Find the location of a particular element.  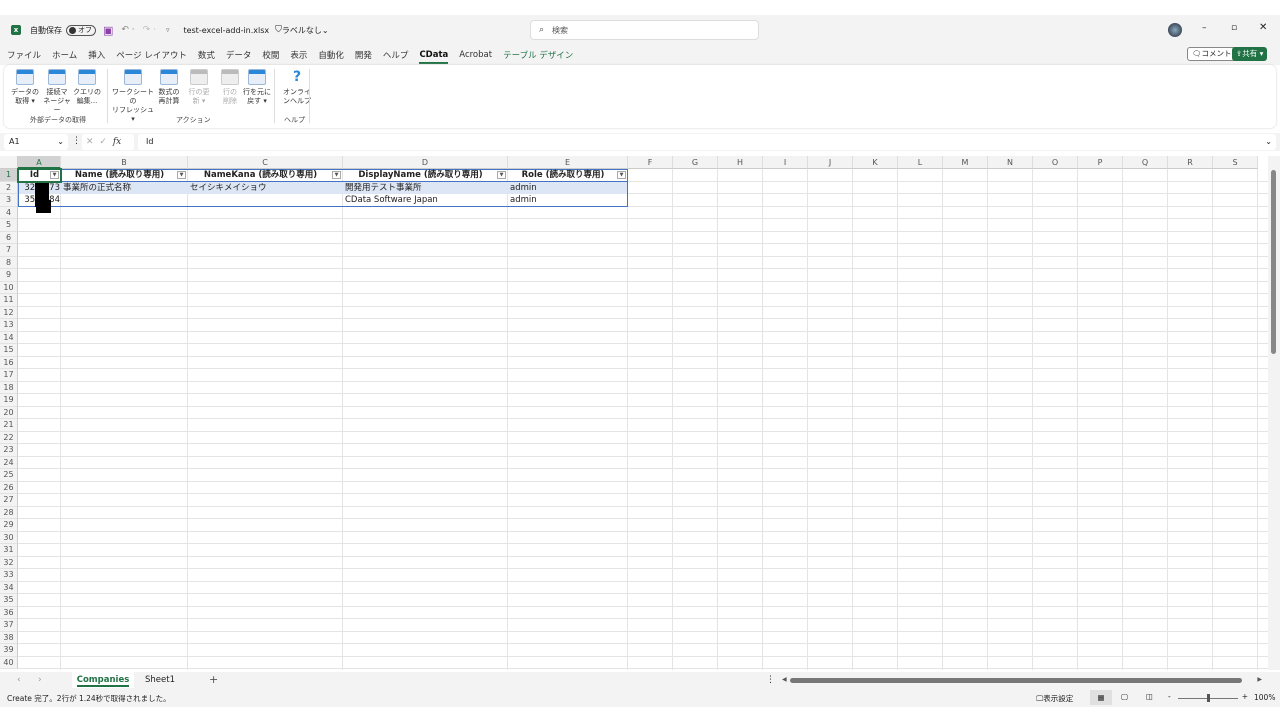

row-header: 26 is located at coordinates (9, 487).